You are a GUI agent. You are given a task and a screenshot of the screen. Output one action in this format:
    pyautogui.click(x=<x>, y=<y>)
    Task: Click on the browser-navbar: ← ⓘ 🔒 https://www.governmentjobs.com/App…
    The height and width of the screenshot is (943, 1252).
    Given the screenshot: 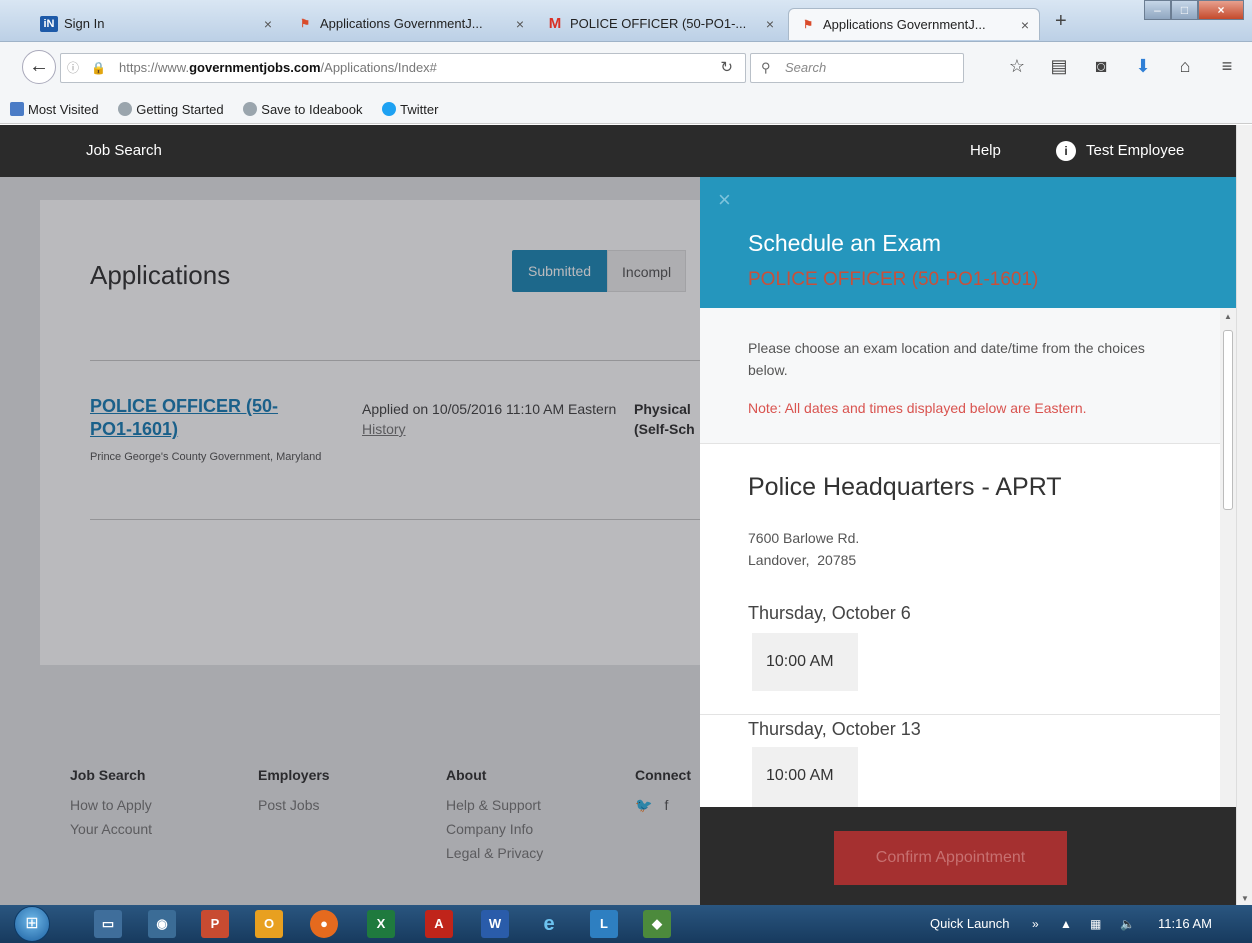 What is the action you would take?
    pyautogui.click(x=626, y=70)
    